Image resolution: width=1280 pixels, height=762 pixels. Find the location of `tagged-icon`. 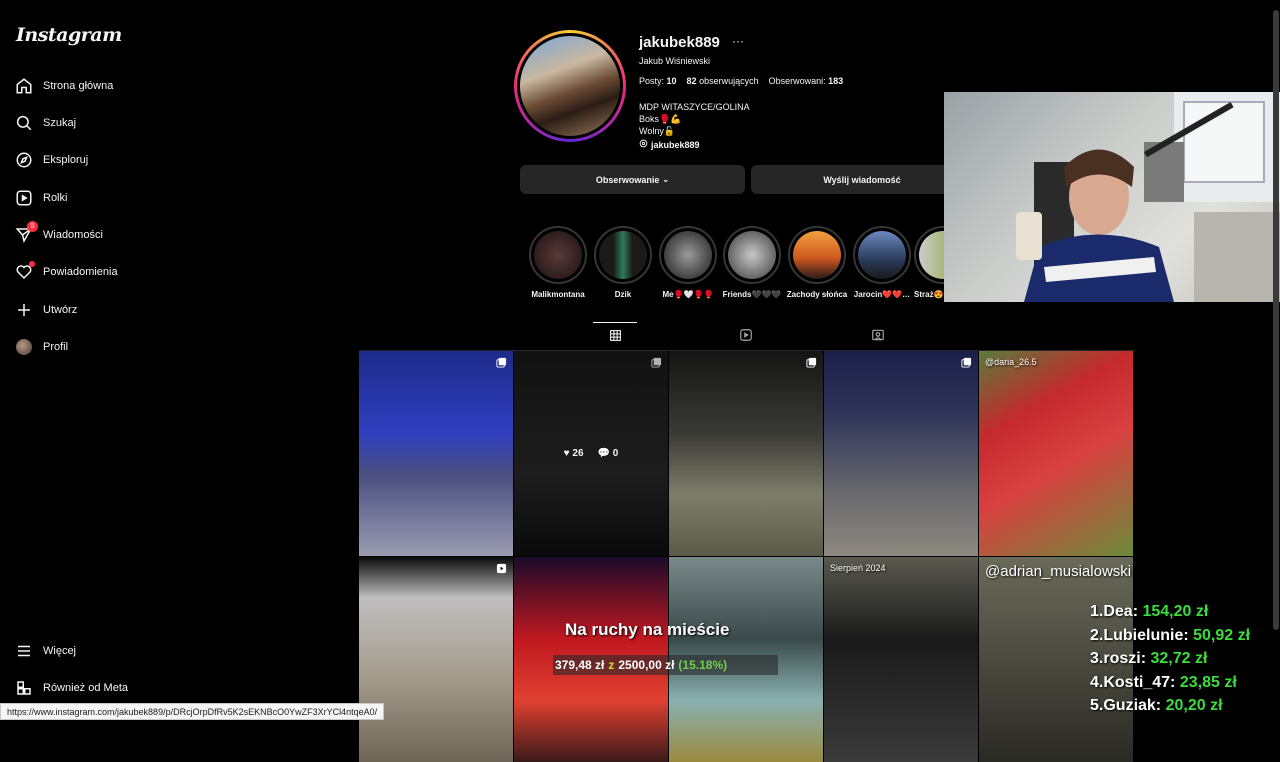

tagged-icon is located at coordinates (878, 336).